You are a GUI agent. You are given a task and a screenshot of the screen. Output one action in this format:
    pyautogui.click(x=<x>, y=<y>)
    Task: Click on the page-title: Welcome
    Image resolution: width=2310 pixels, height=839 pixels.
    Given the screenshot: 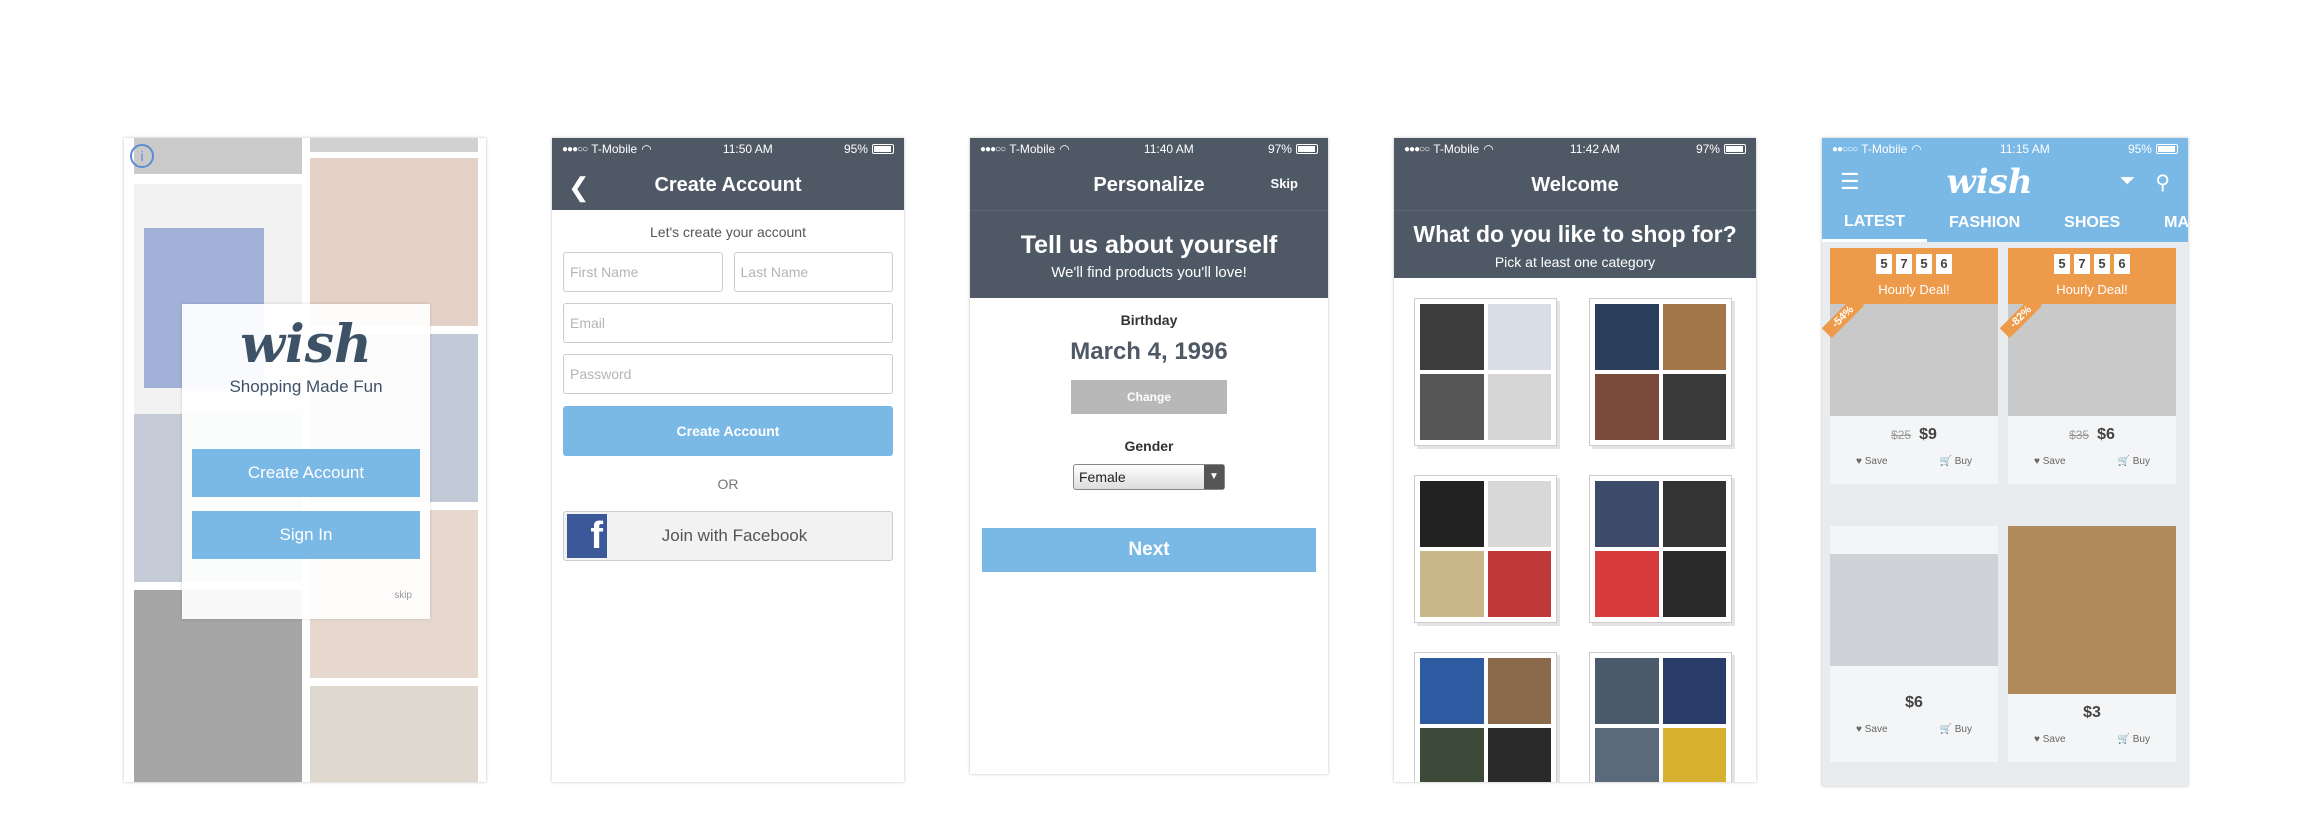 What is the action you would take?
    pyautogui.click(x=1575, y=184)
    